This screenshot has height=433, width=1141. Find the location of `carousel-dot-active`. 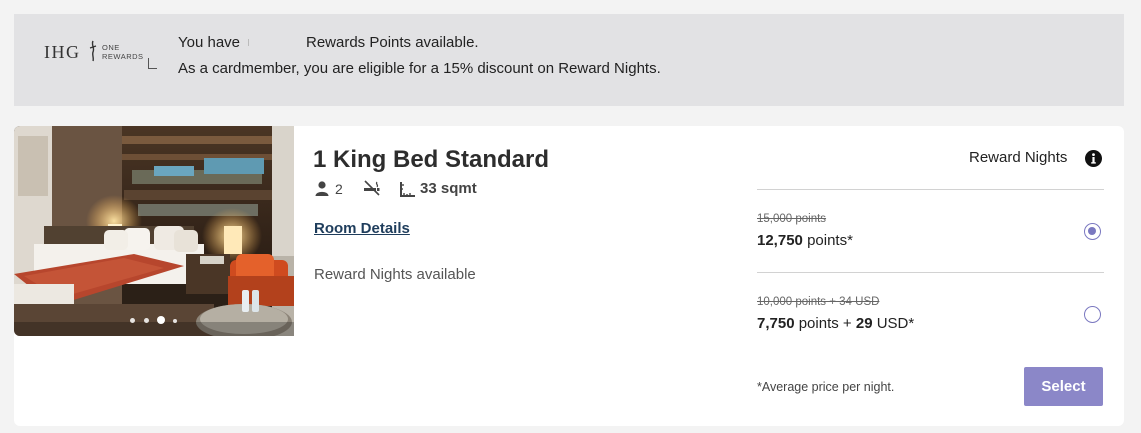

carousel-dot-active is located at coordinates (161, 320).